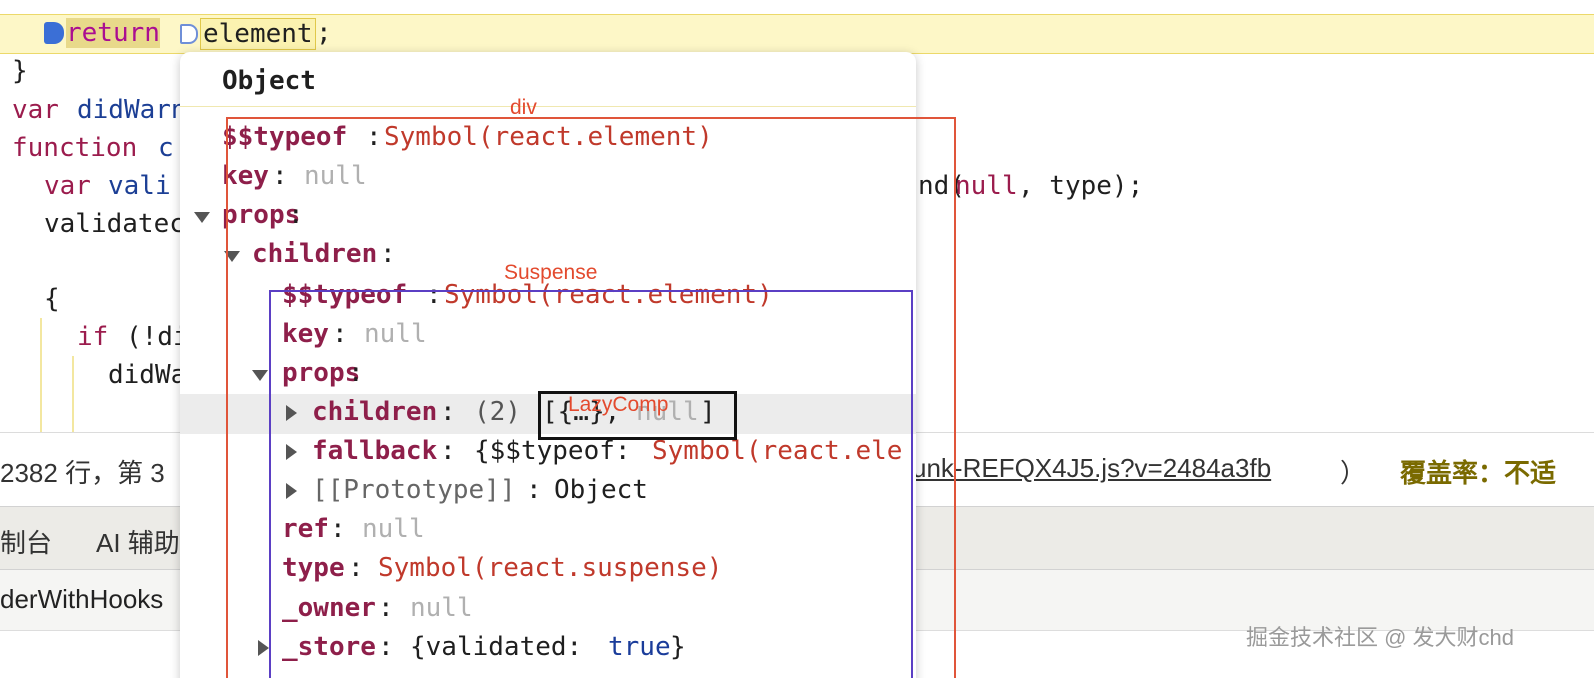 This screenshot has width=1594, height=678. I want to click on code-token-null: null, so click(986, 186).